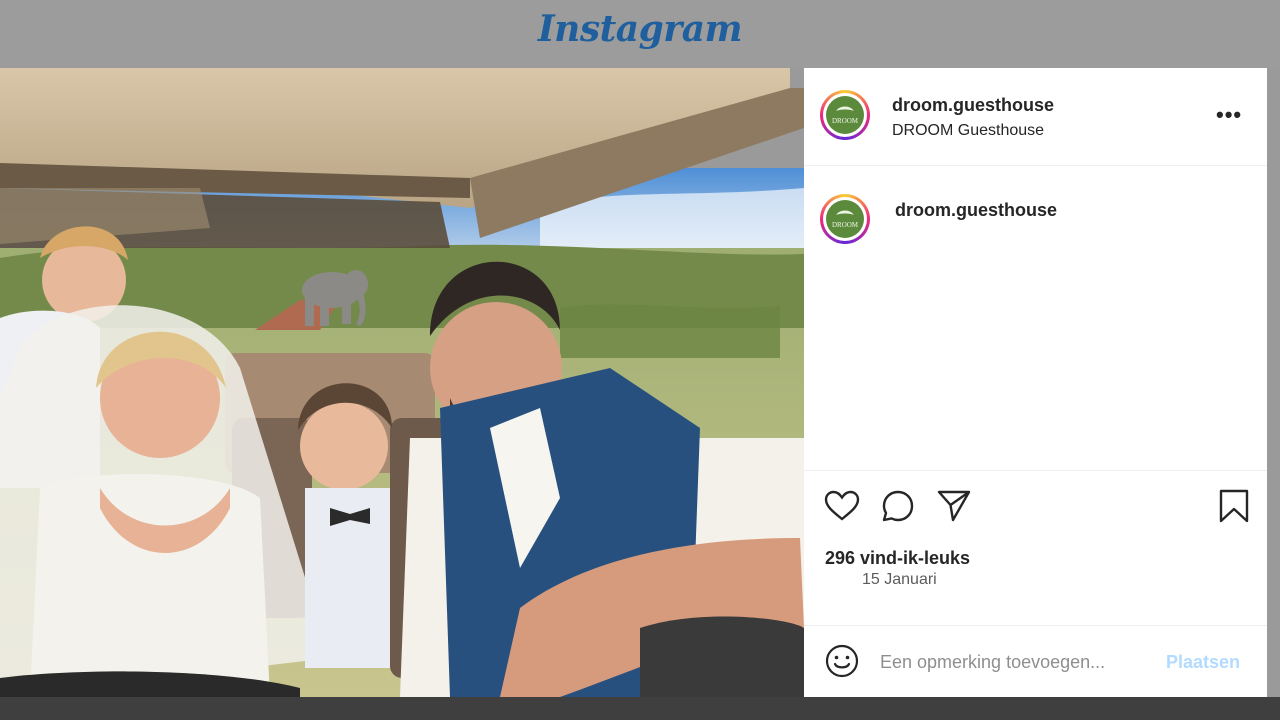 Image resolution: width=1280 pixels, height=720 pixels. I want to click on account-username: droom.guesthouse, so click(973, 105).